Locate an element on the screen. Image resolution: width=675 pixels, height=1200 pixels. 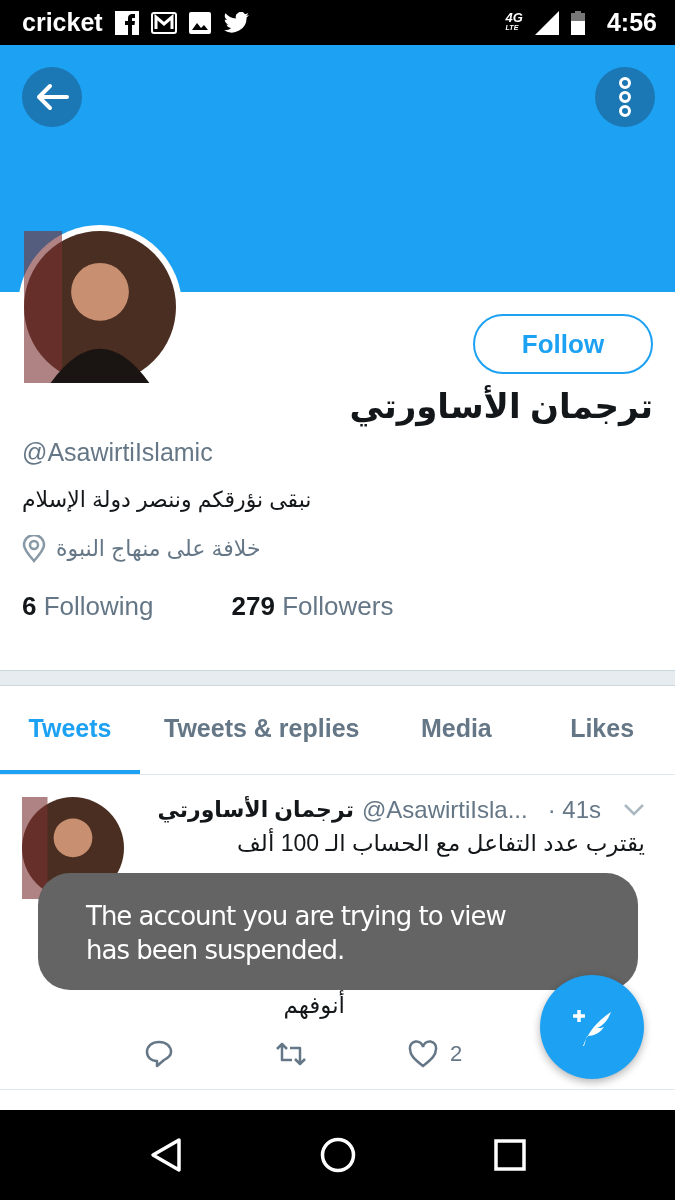
home-nav-icon is located at coordinates (338, 1155).